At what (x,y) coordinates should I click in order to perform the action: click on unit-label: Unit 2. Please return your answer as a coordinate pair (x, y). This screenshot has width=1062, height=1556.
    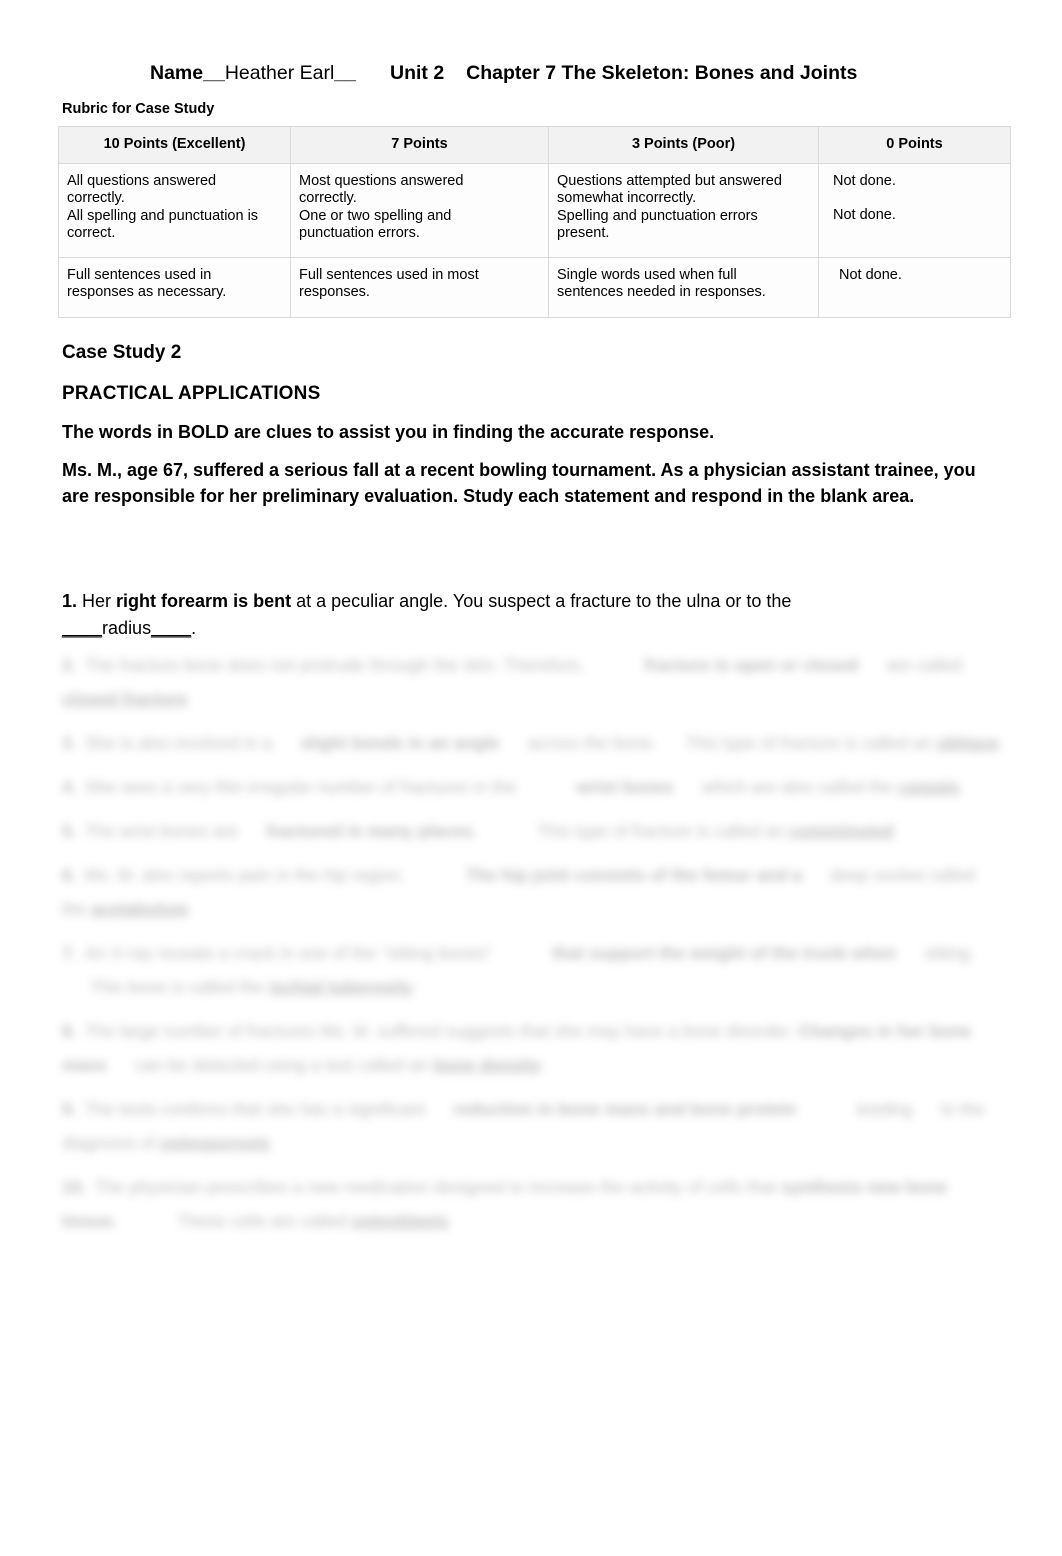
    Looking at the image, I should click on (417, 73).